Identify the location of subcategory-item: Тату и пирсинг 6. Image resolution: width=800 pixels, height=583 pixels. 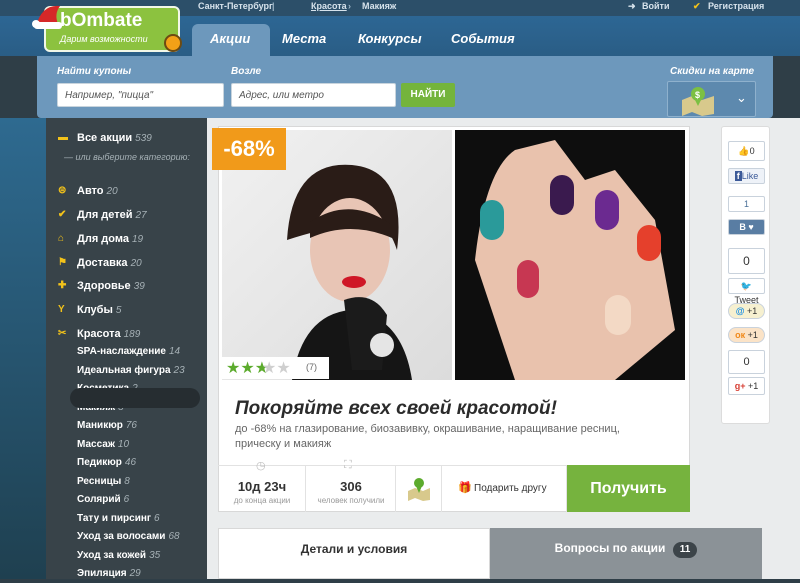
(118, 519).